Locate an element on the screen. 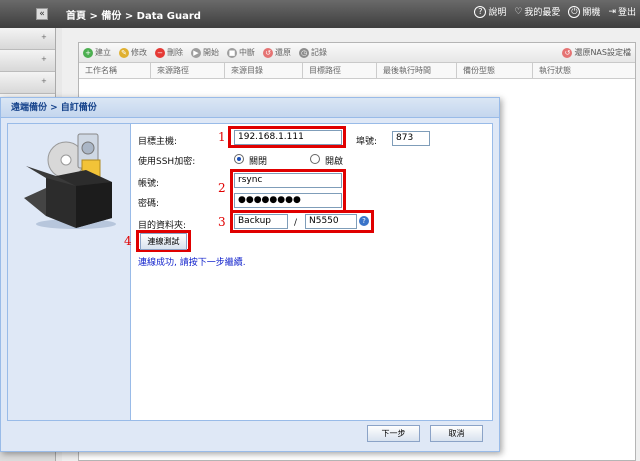 This screenshot has height=461, width=640. collapse-sidebar-button: « is located at coordinates (42, 14).